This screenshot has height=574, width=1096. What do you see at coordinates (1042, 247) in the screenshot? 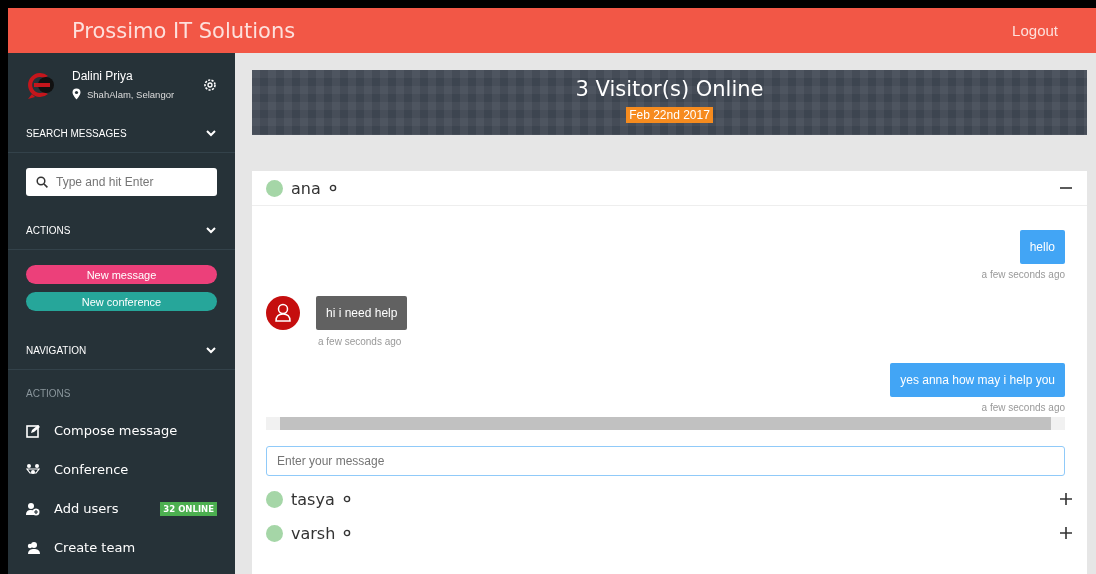
I see `message-bubble: hello` at bounding box center [1042, 247].